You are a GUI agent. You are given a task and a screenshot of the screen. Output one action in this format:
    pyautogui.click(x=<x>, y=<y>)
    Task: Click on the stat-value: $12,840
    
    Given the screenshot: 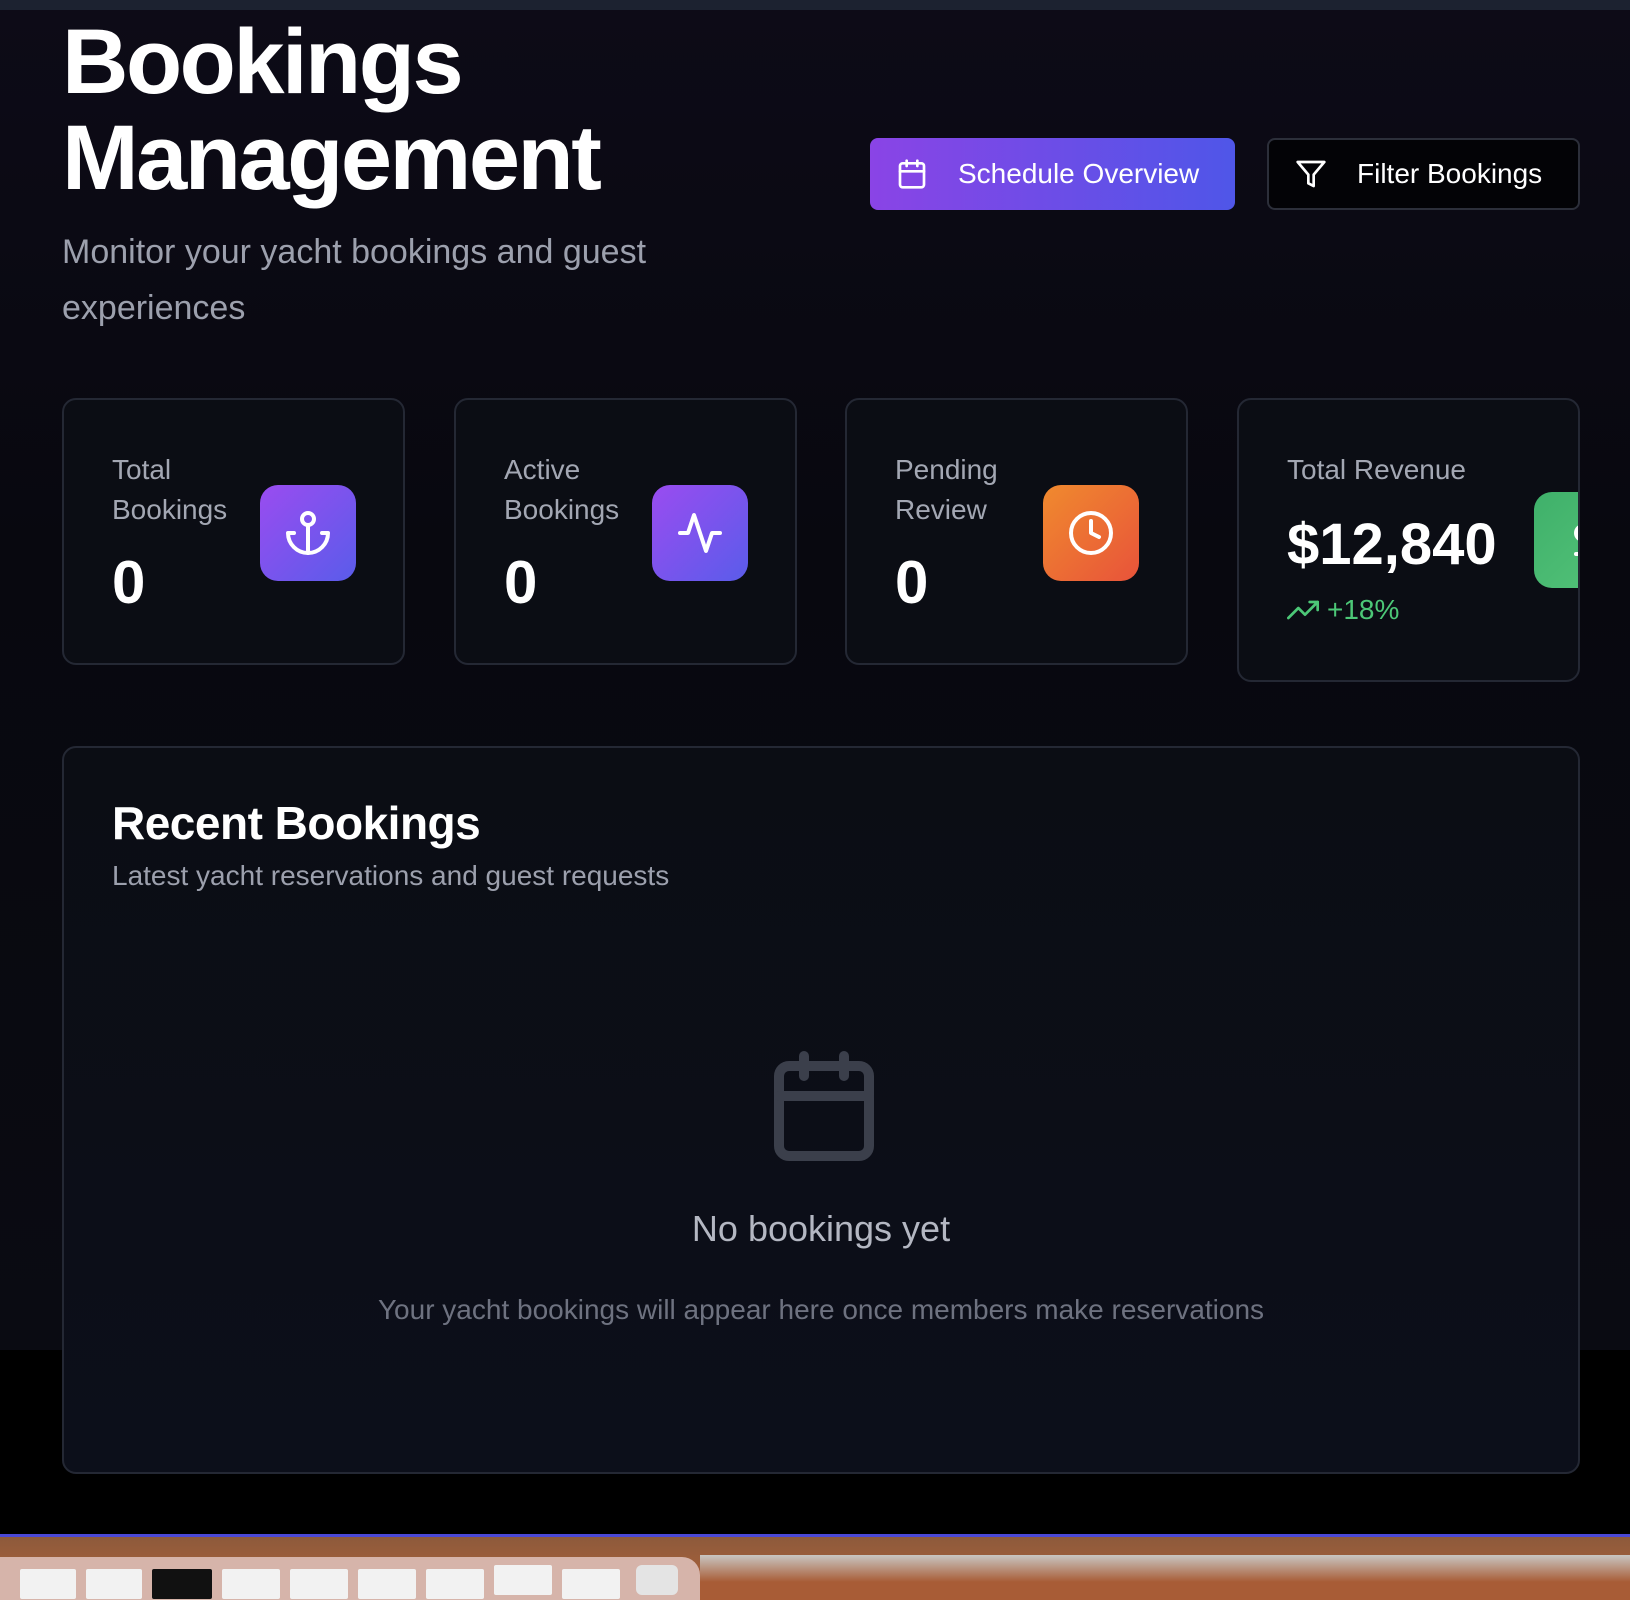 What is the action you would take?
    pyautogui.click(x=1392, y=544)
    